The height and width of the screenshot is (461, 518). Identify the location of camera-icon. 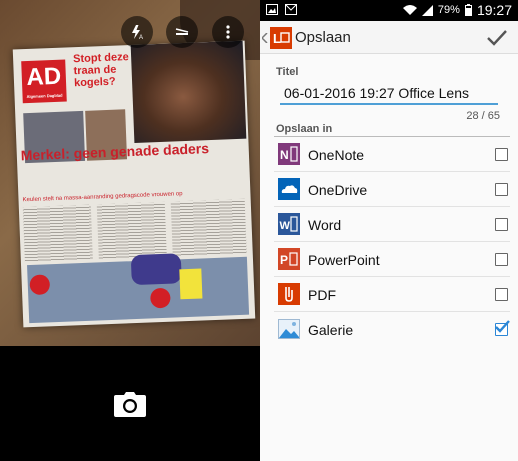
(130, 404).